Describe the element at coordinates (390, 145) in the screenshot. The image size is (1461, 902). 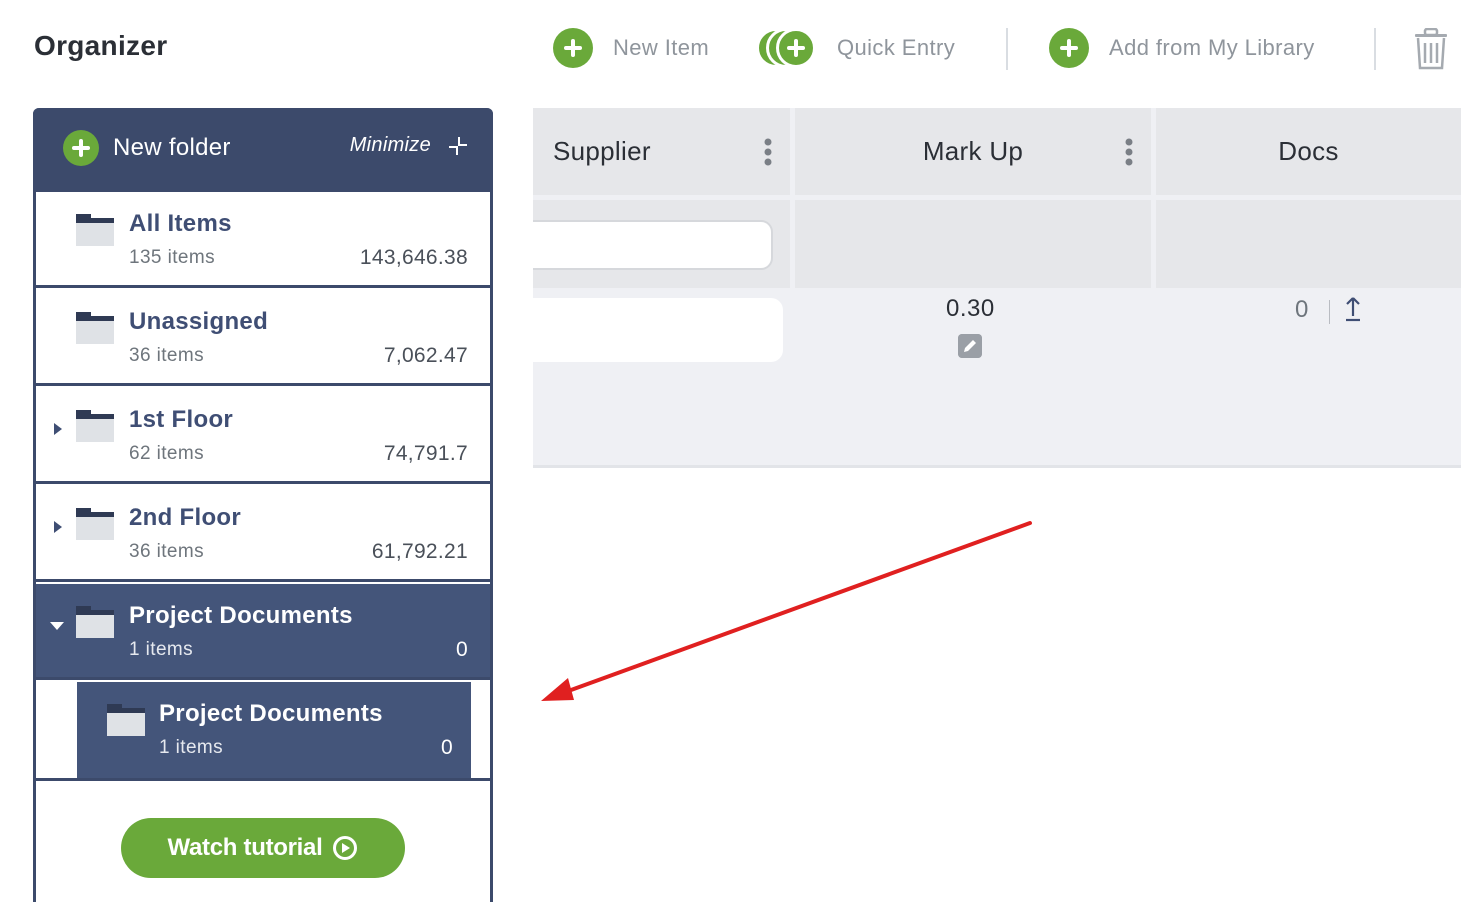
I see `minimize-label: Minimize` at that location.